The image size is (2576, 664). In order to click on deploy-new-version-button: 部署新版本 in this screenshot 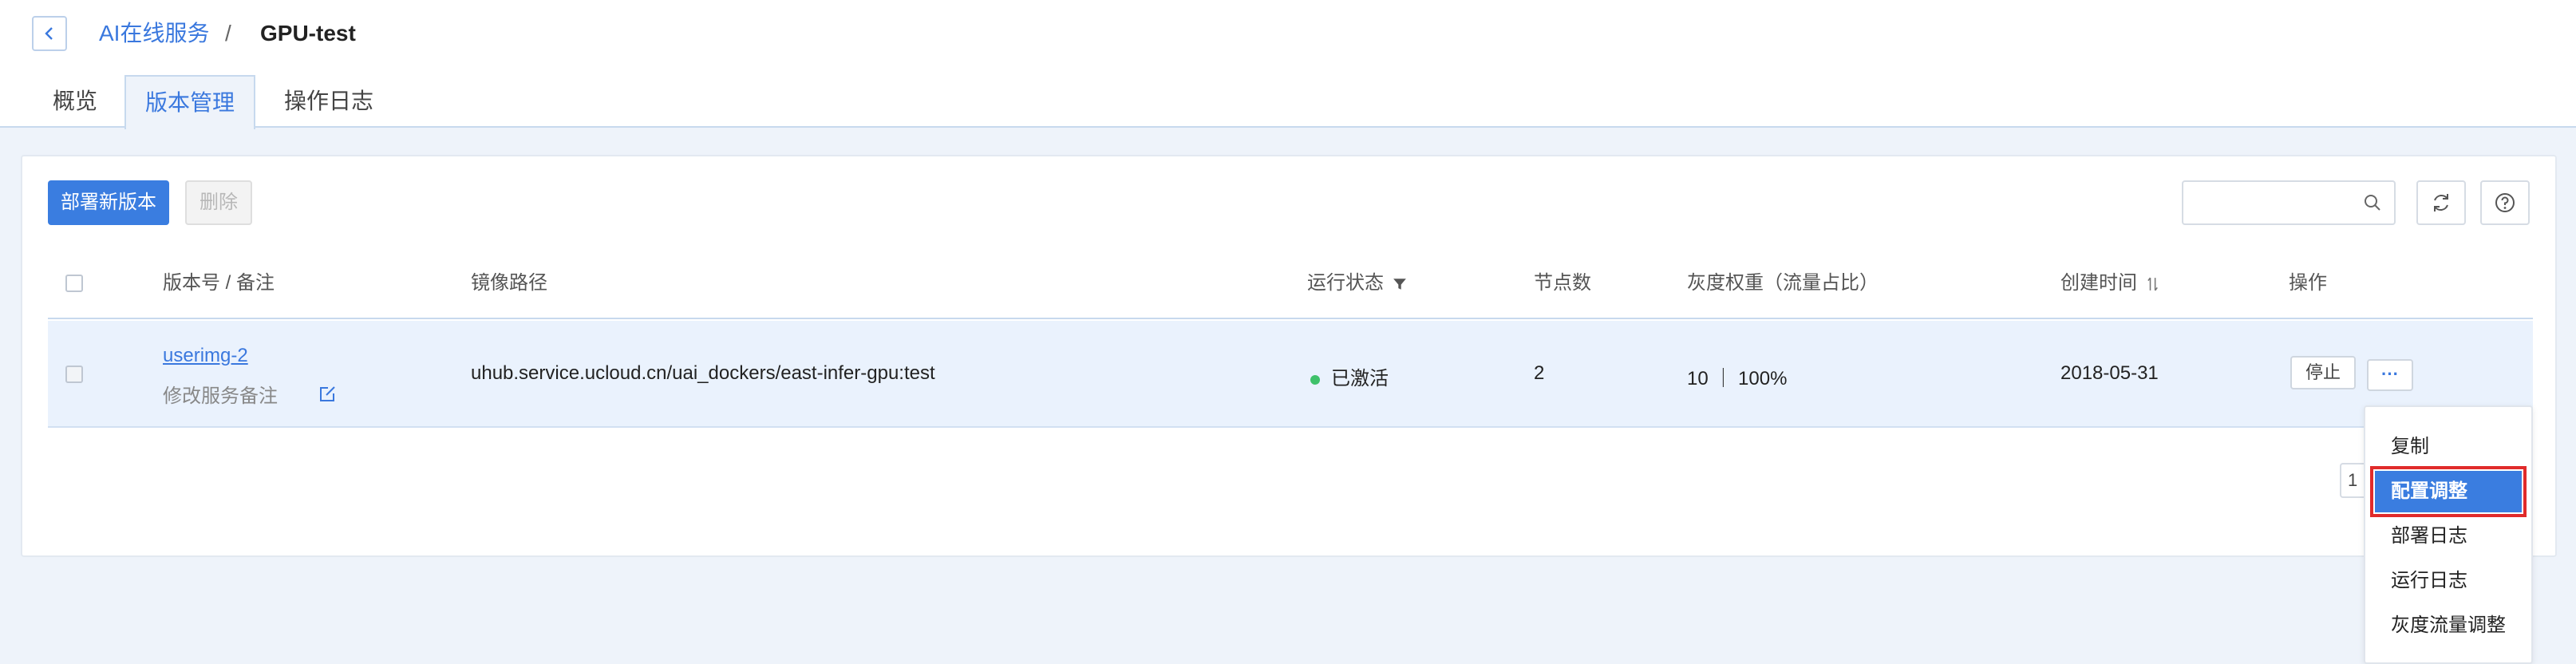, I will do `click(108, 203)`.